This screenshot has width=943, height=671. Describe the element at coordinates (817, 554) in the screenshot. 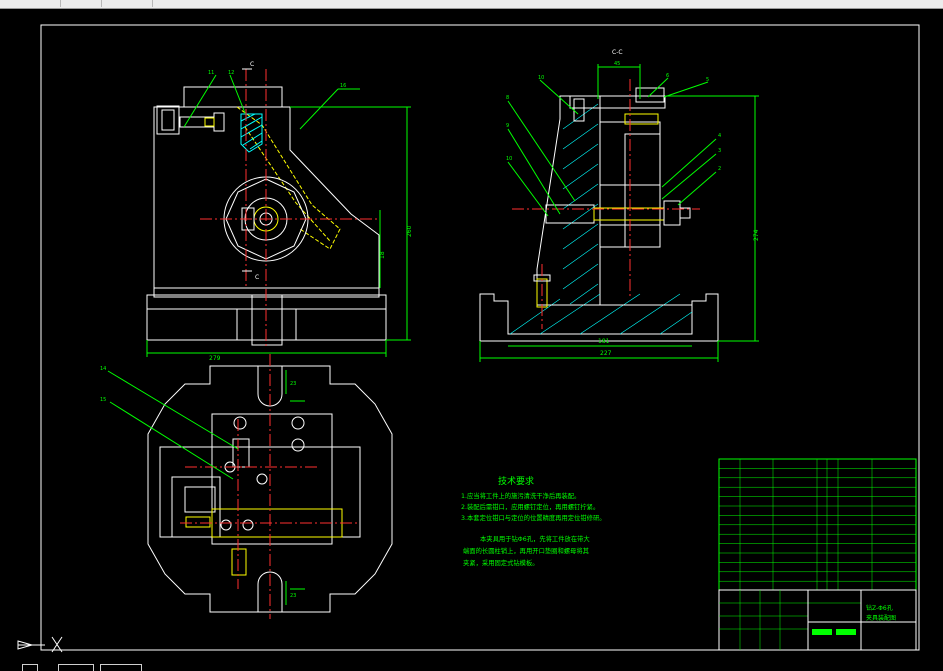

I see `title-block: 钻Z-Φ6孔 夹具装配图` at that location.